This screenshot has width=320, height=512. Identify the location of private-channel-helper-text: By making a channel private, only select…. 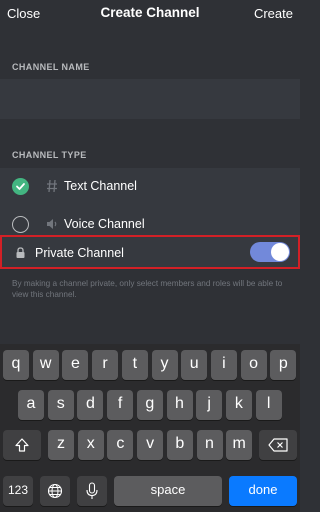
(147, 289).